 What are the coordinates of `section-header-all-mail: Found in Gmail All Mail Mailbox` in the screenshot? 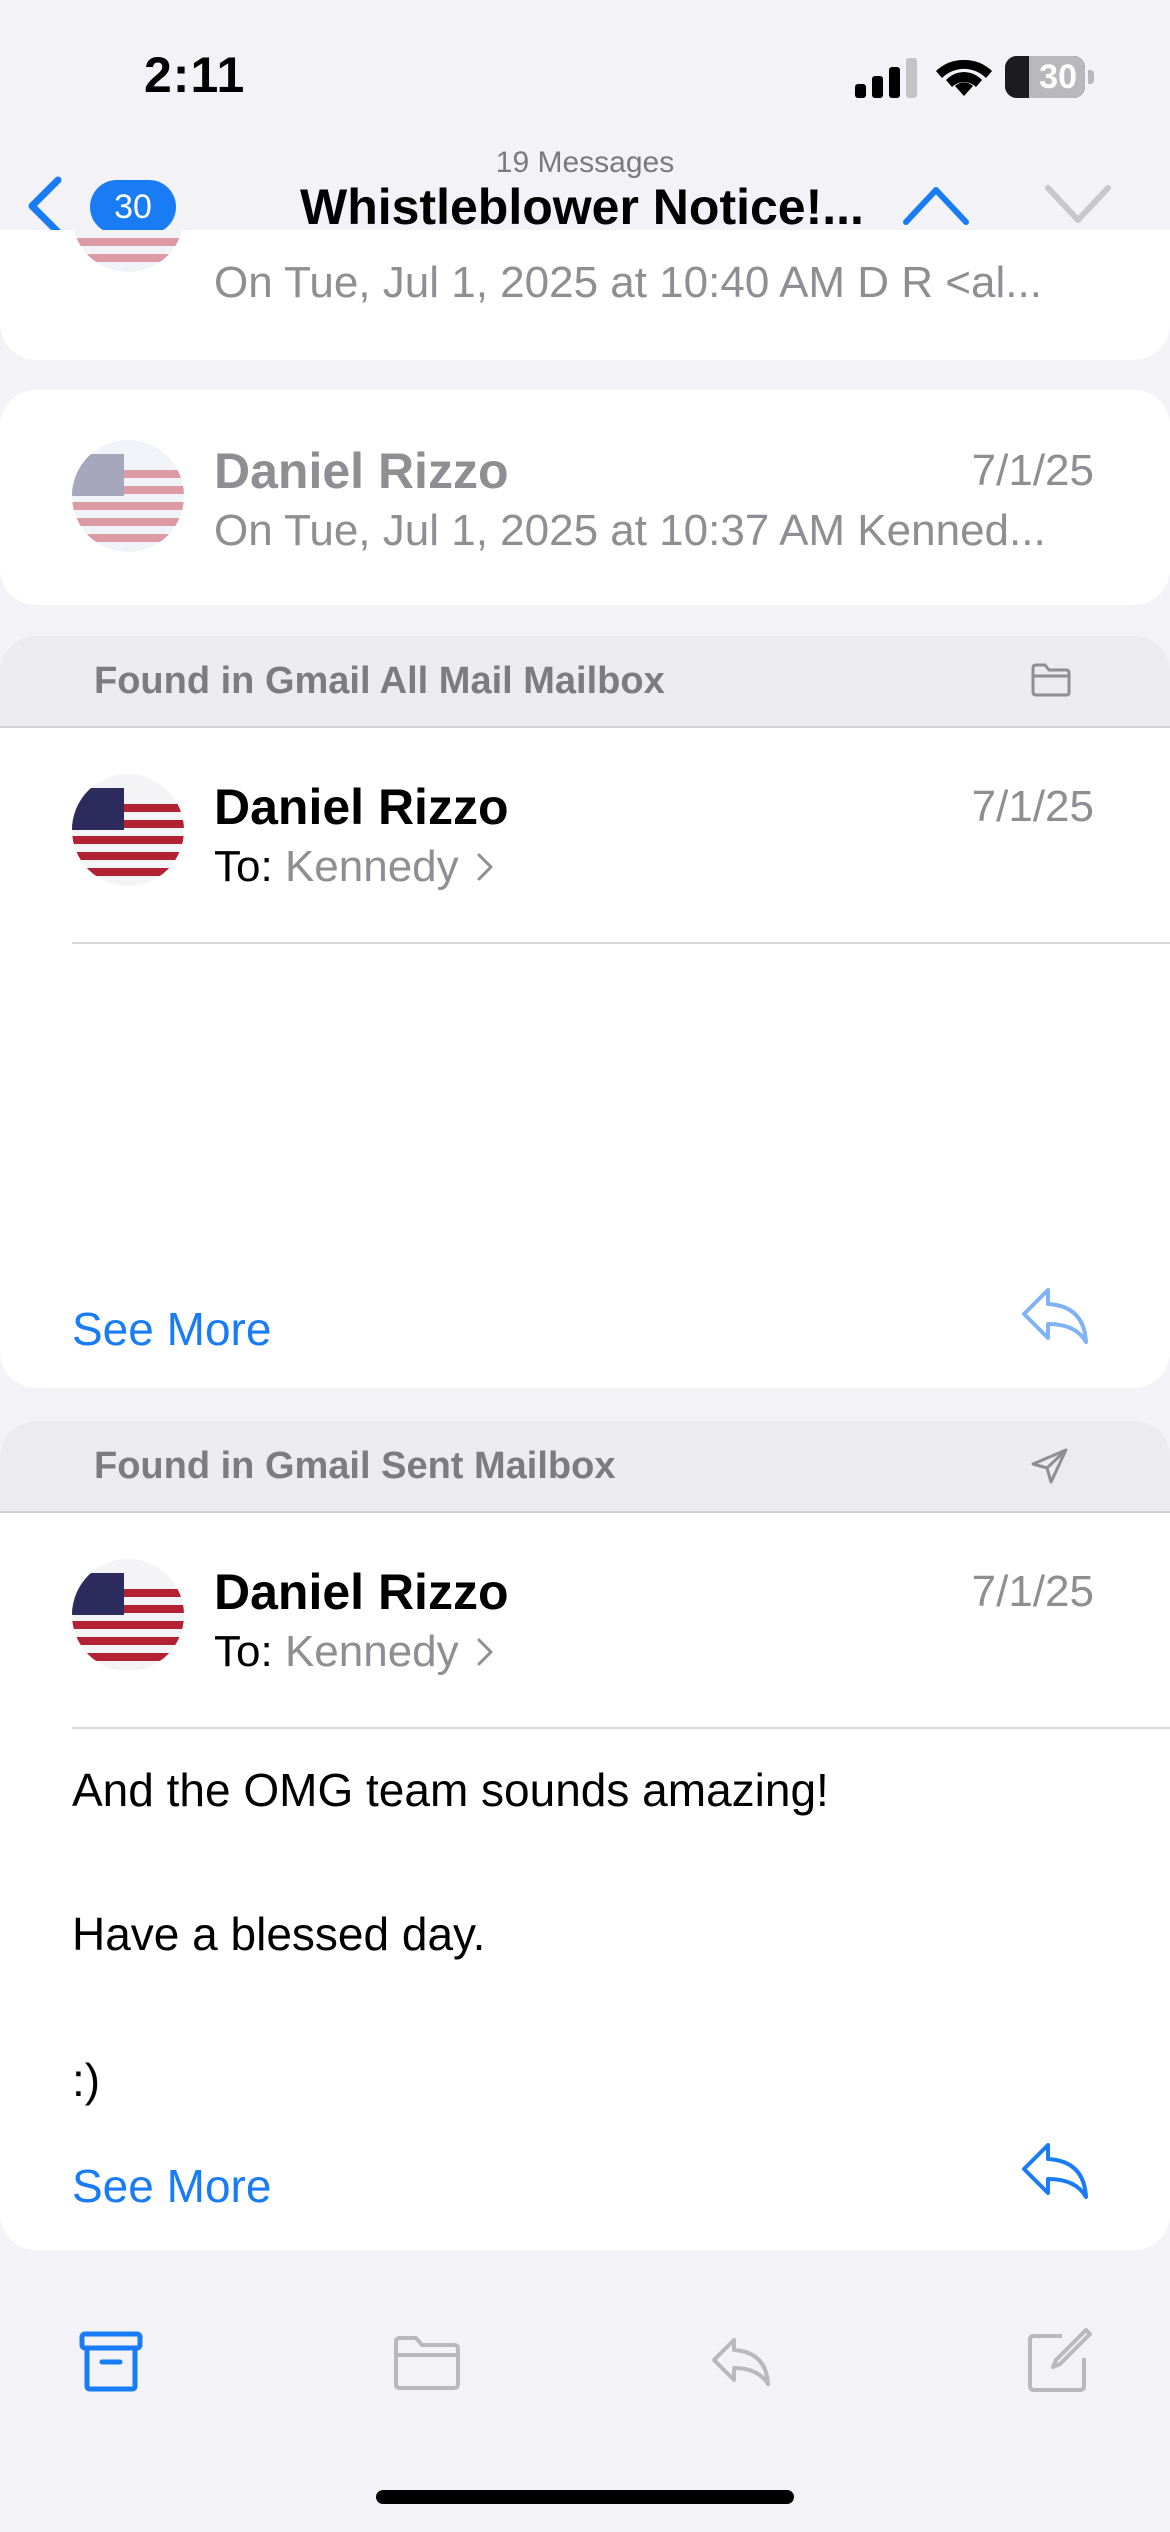 It's located at (585, 681).